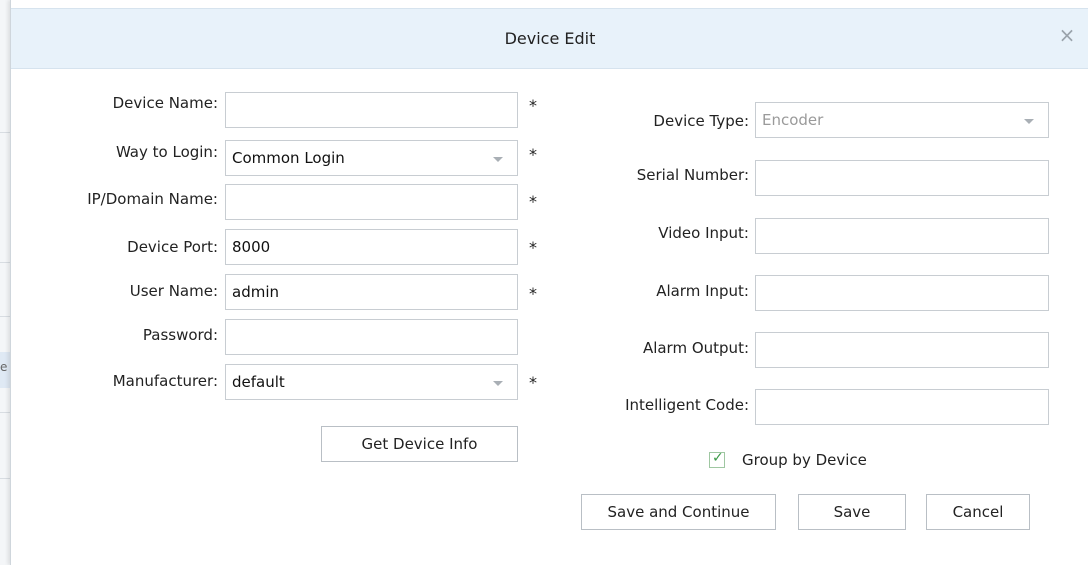 This screenshot has height=565, width=1088. Describe the element at coordinates (687, 405) in the screenshot. I see `intelligent-code-label: Intelligent Code:` at that location.